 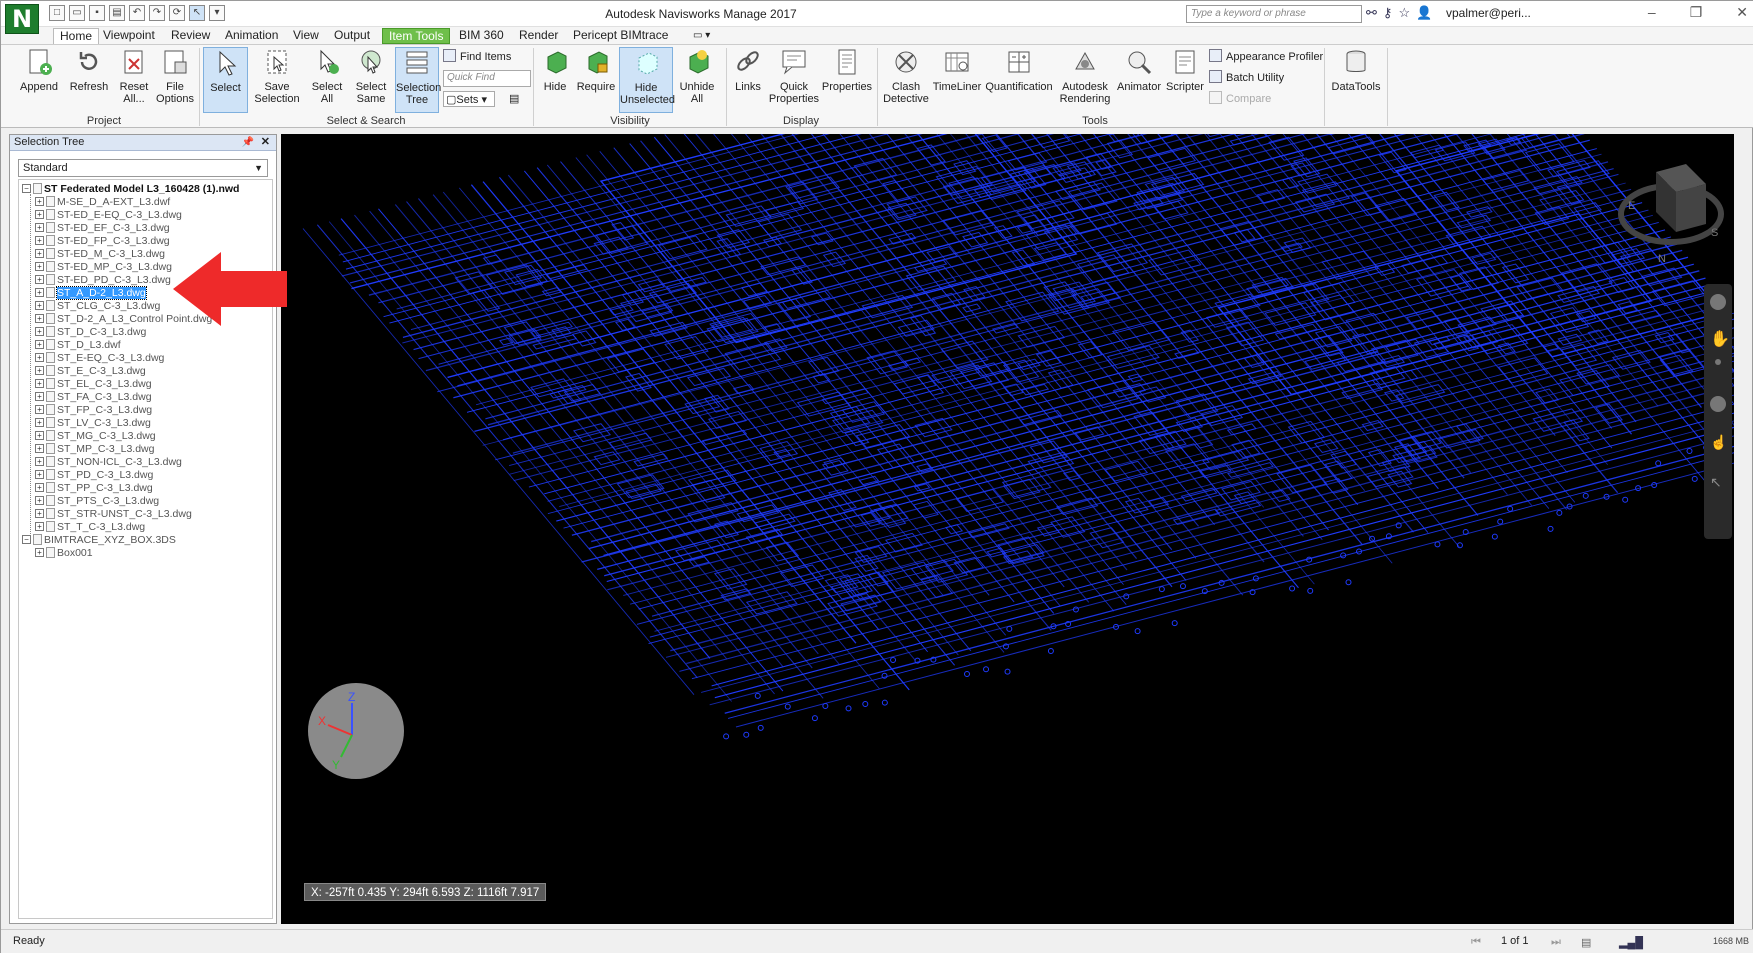 I want to click on sets-manage-icon: ▤, so click(x=514, y=99).